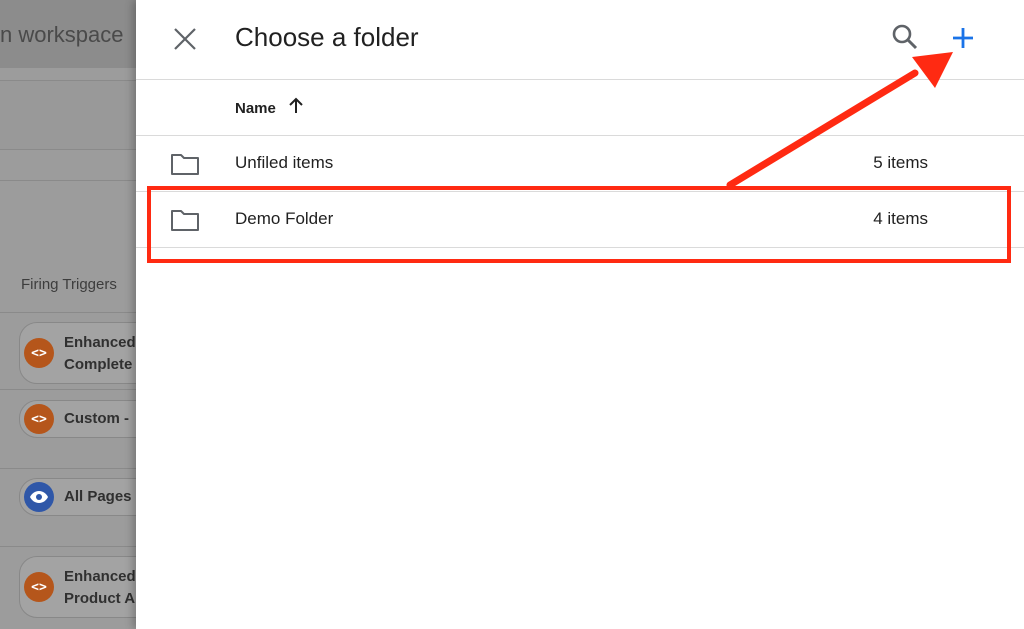 Image resolution: width=1024 pixels, height=629 pixels. Describe the element at coordinates (255, 108) in the screenshot. I see `name-column-header: Name` at that location.